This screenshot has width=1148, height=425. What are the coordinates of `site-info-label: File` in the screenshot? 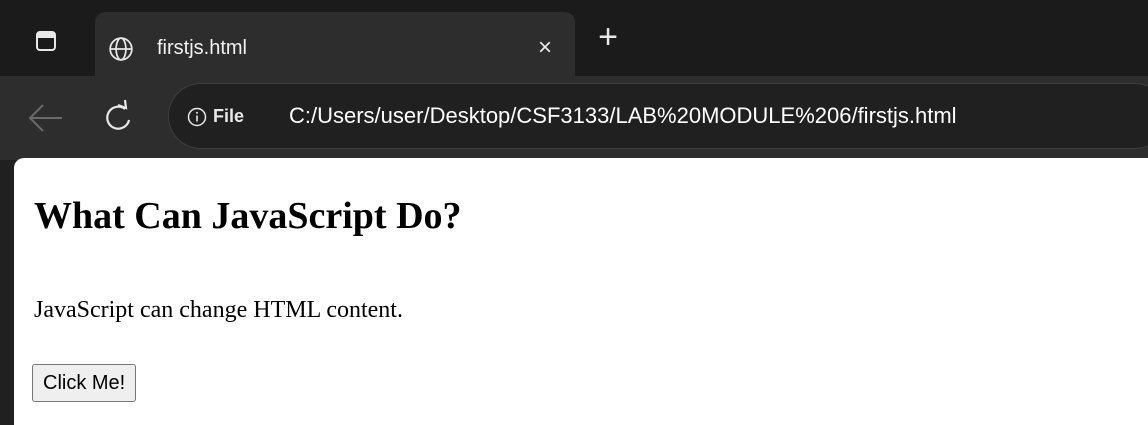 It's located at (228, 116).